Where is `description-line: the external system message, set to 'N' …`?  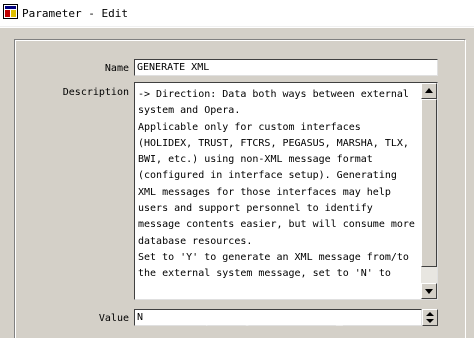
description-line: the external system message, set to 'N' … is located at coordinates (264, 274).